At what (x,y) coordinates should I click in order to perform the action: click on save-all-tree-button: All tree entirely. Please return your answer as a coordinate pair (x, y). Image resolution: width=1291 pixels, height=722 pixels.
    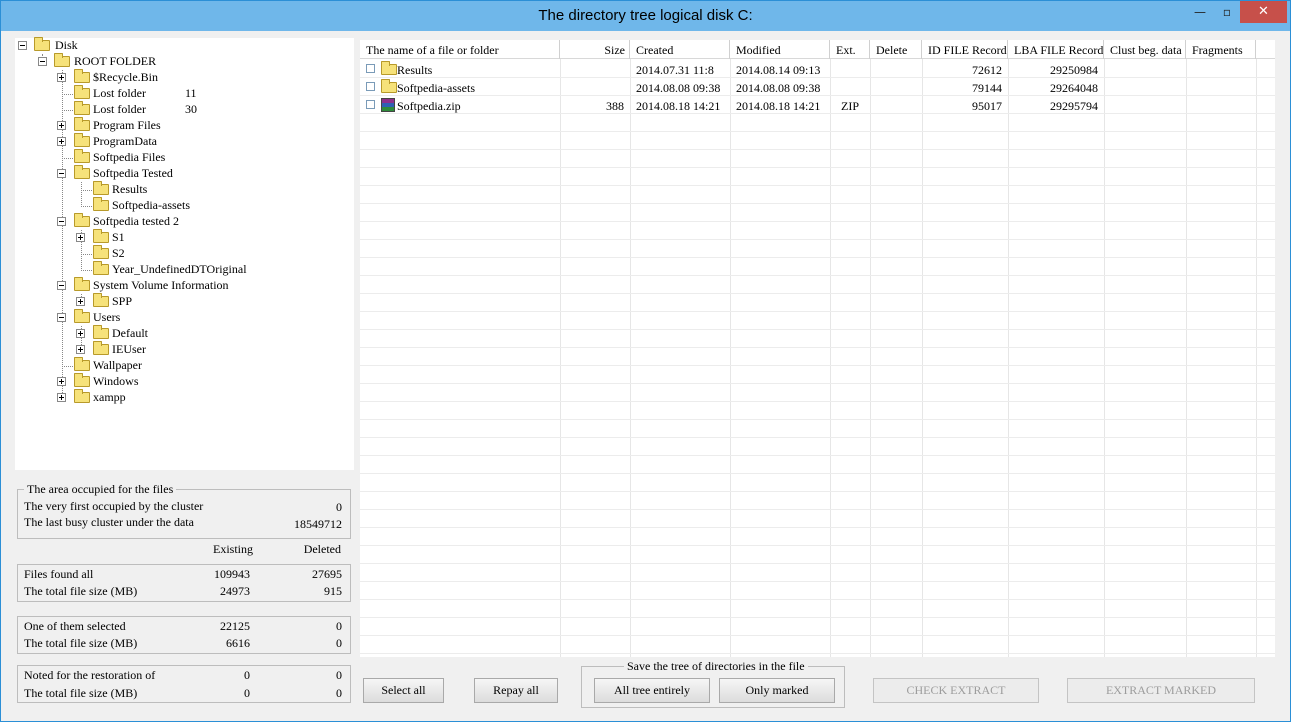
    Looking at the image, I should click on (652, 690).